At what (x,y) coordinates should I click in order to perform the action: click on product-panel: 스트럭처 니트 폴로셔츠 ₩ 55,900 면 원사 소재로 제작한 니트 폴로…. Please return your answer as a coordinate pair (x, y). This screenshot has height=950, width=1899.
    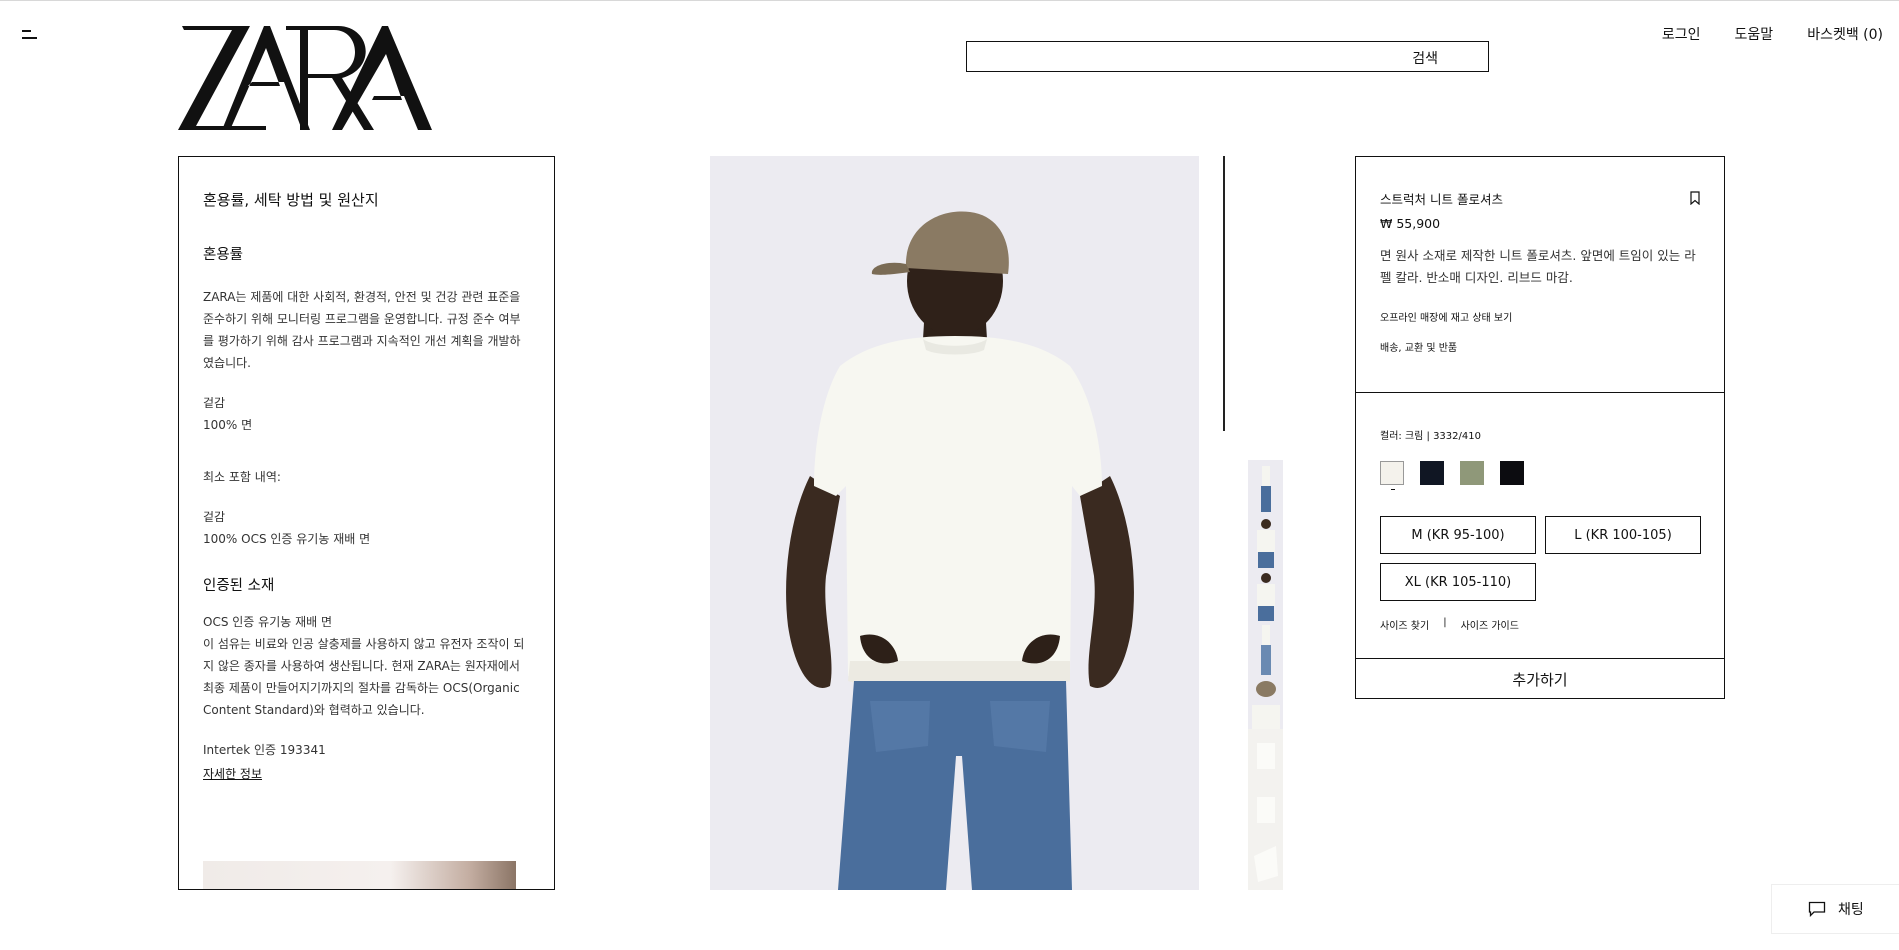
    Looking at the image, I should click on (1540, 427).